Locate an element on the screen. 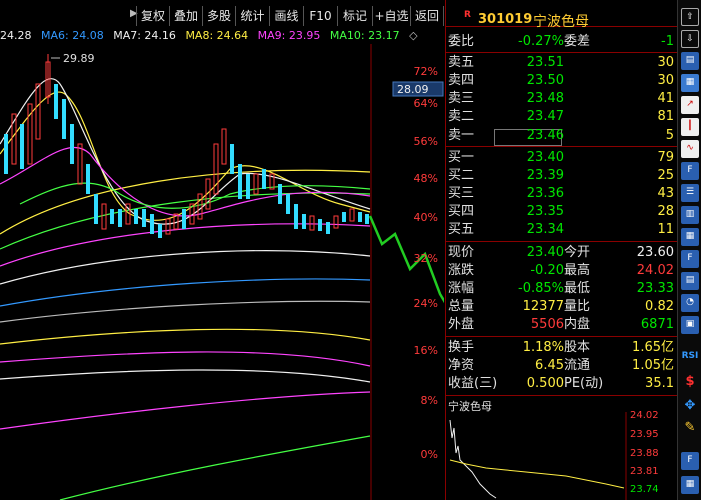  ask-row: 卖二 23.47 81 is located at coordinates (561, 117).